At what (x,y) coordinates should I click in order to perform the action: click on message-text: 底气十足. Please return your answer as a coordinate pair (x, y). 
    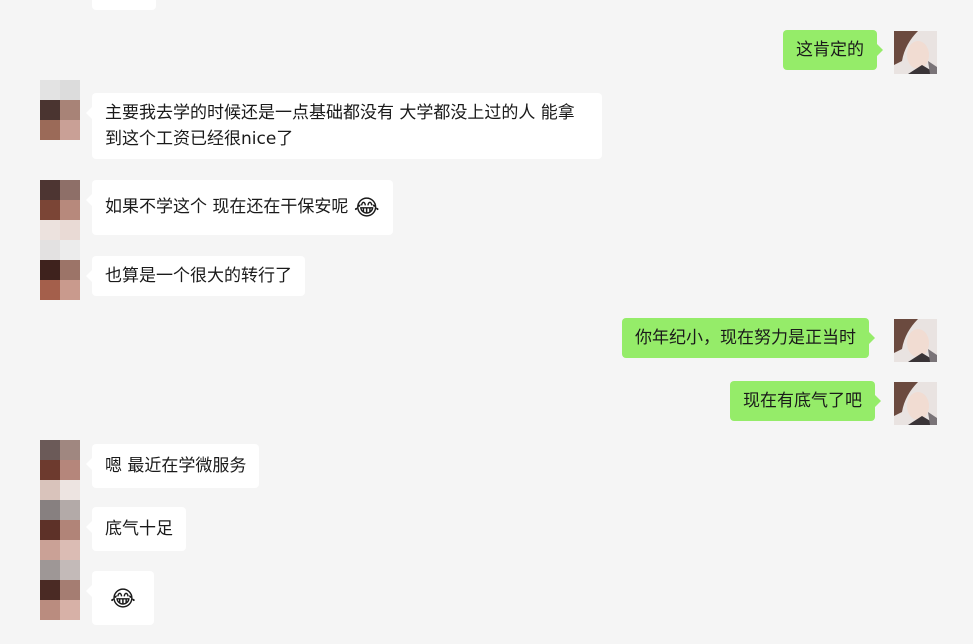
    Looking at the image, I should click on (139, 529).